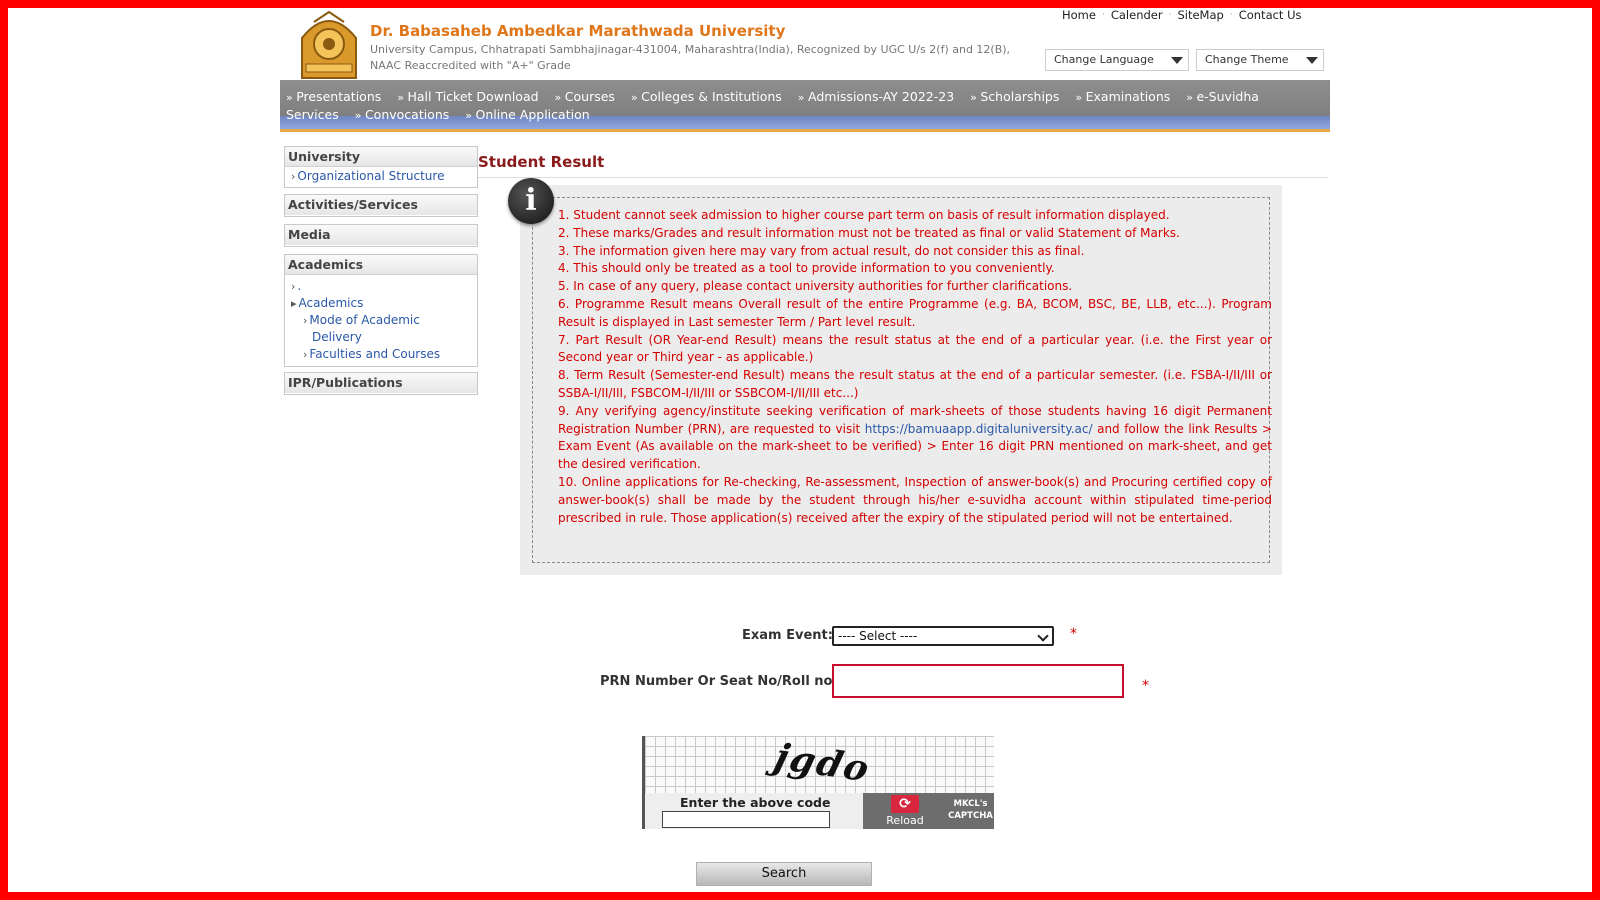 This screenshot has width=1600, height=900. I want to click on top-link-home: Home, so click(1079, 16).